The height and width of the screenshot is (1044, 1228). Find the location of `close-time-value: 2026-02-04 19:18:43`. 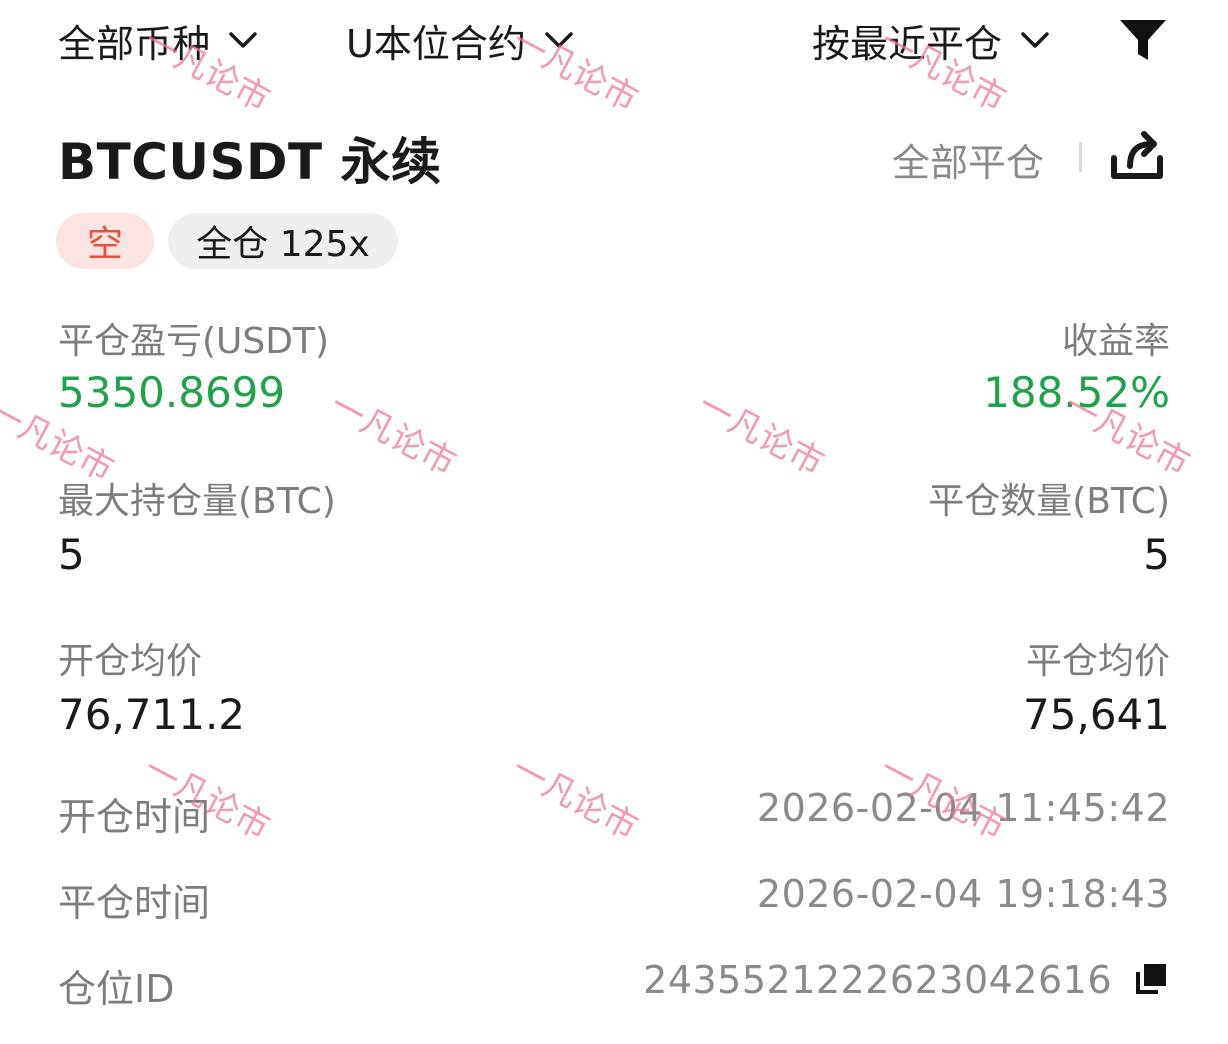

close-time-value: 2026-02-04 19:18:43 is located at coordinates (963, 894).